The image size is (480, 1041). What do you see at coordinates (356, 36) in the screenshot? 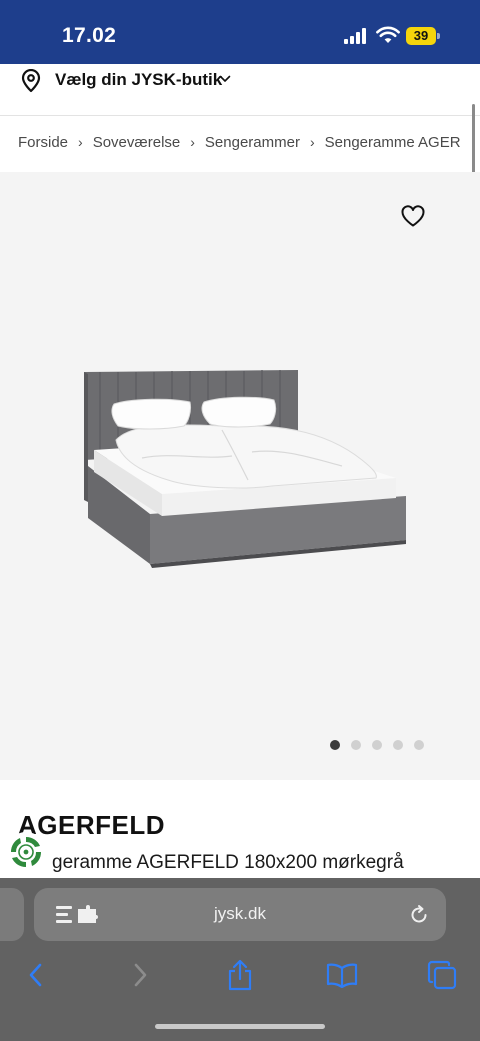
I see `cellular-signal-icon` at bounding box center [356, 36].